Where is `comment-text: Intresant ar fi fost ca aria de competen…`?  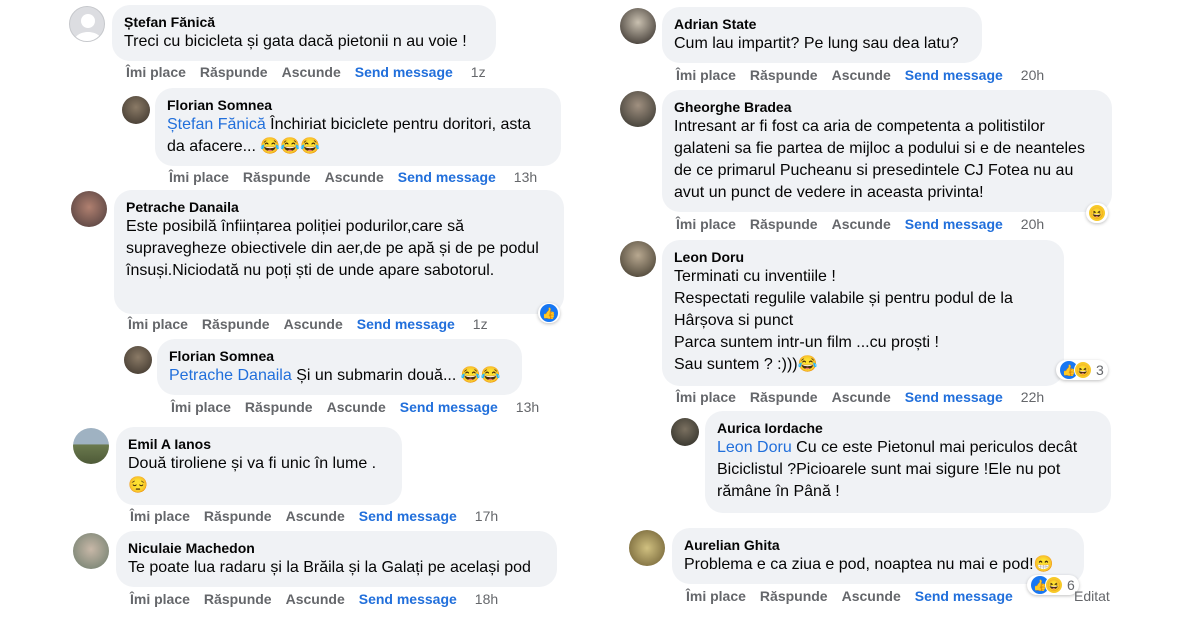
comment-text: Intresant ar fi fost ca aria de competen… is located at coordinates (879, 159).